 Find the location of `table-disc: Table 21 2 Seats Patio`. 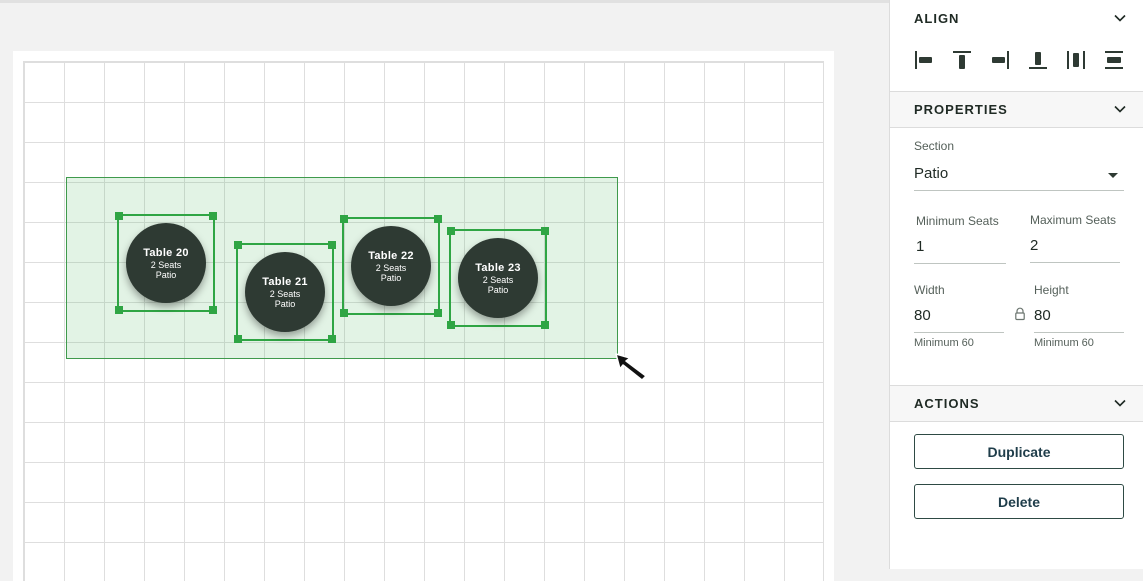

table-disc: Table 21 2 Seats Patio is located at coordinates (285, 292).